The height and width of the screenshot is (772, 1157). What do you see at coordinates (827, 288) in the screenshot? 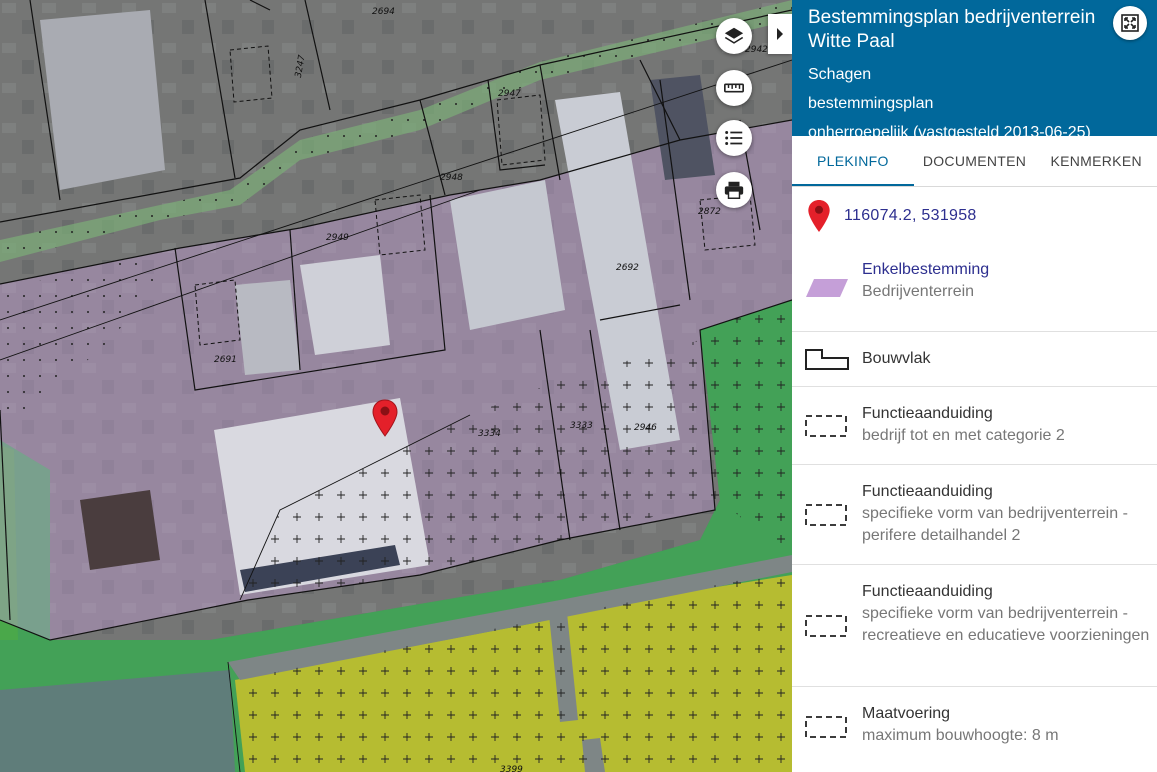
I see `bedrijventerrein-swatch-icon` at bounding box center [827, 288].